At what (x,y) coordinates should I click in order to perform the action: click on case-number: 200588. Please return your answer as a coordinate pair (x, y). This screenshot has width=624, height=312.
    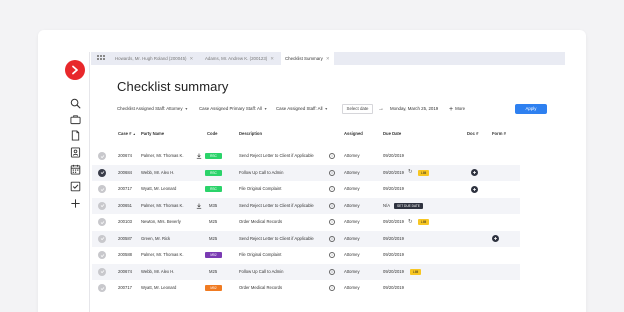
    Looking at the image, I should click on (125, 255).